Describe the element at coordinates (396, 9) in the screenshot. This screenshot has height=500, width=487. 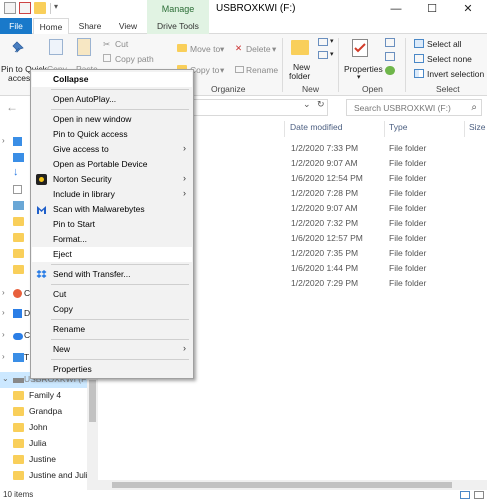
I see `minimize-button: —` at that location.